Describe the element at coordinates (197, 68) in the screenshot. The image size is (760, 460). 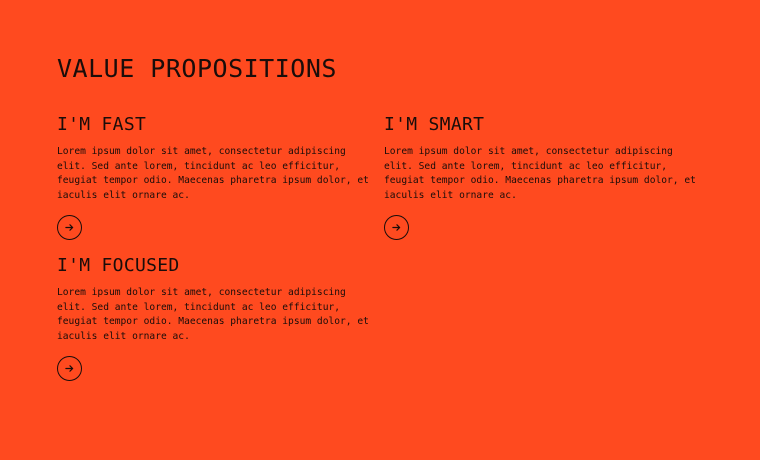
I see `section-title: VALUE PROPOSITIONS` at that location.